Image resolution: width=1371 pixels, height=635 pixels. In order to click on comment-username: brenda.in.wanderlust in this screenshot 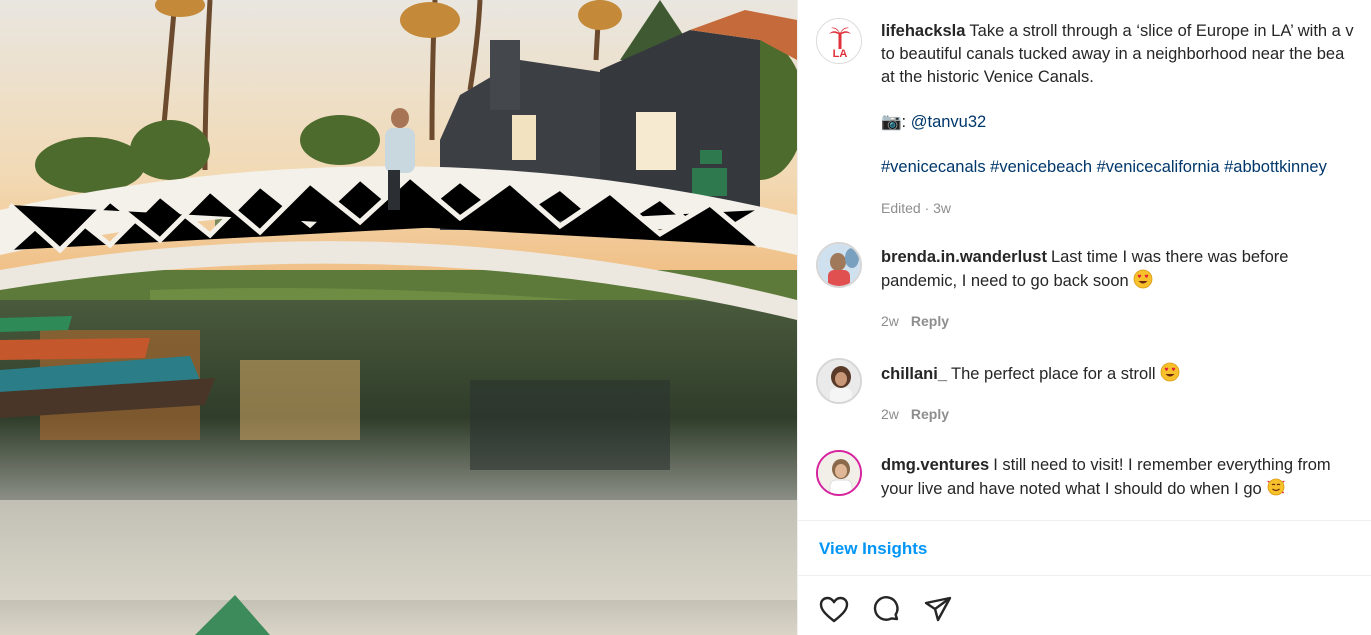, I will do `click(964, 257)`.